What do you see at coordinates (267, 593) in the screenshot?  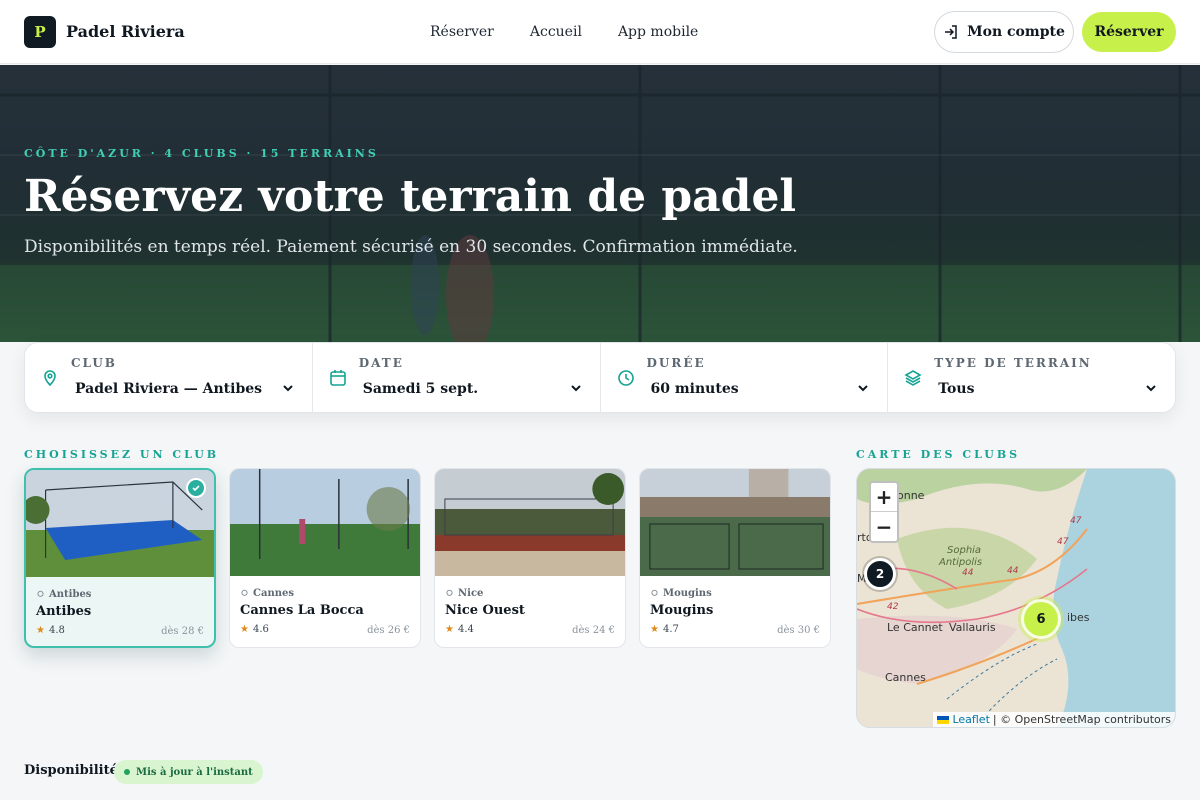 I see `club-city: Cannes` at bounding box center [267, 593].